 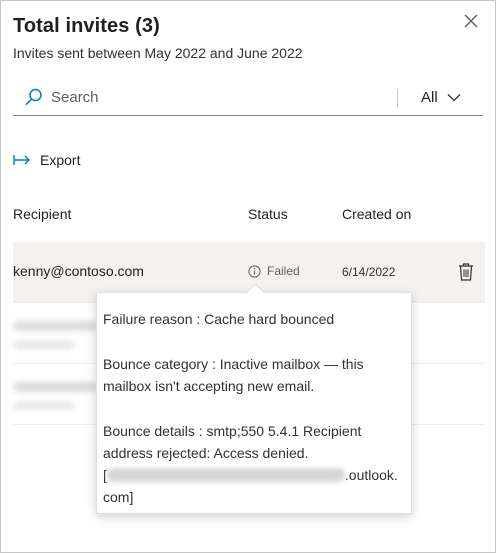 I want to click on search-icon, so click(x=33, y=96).